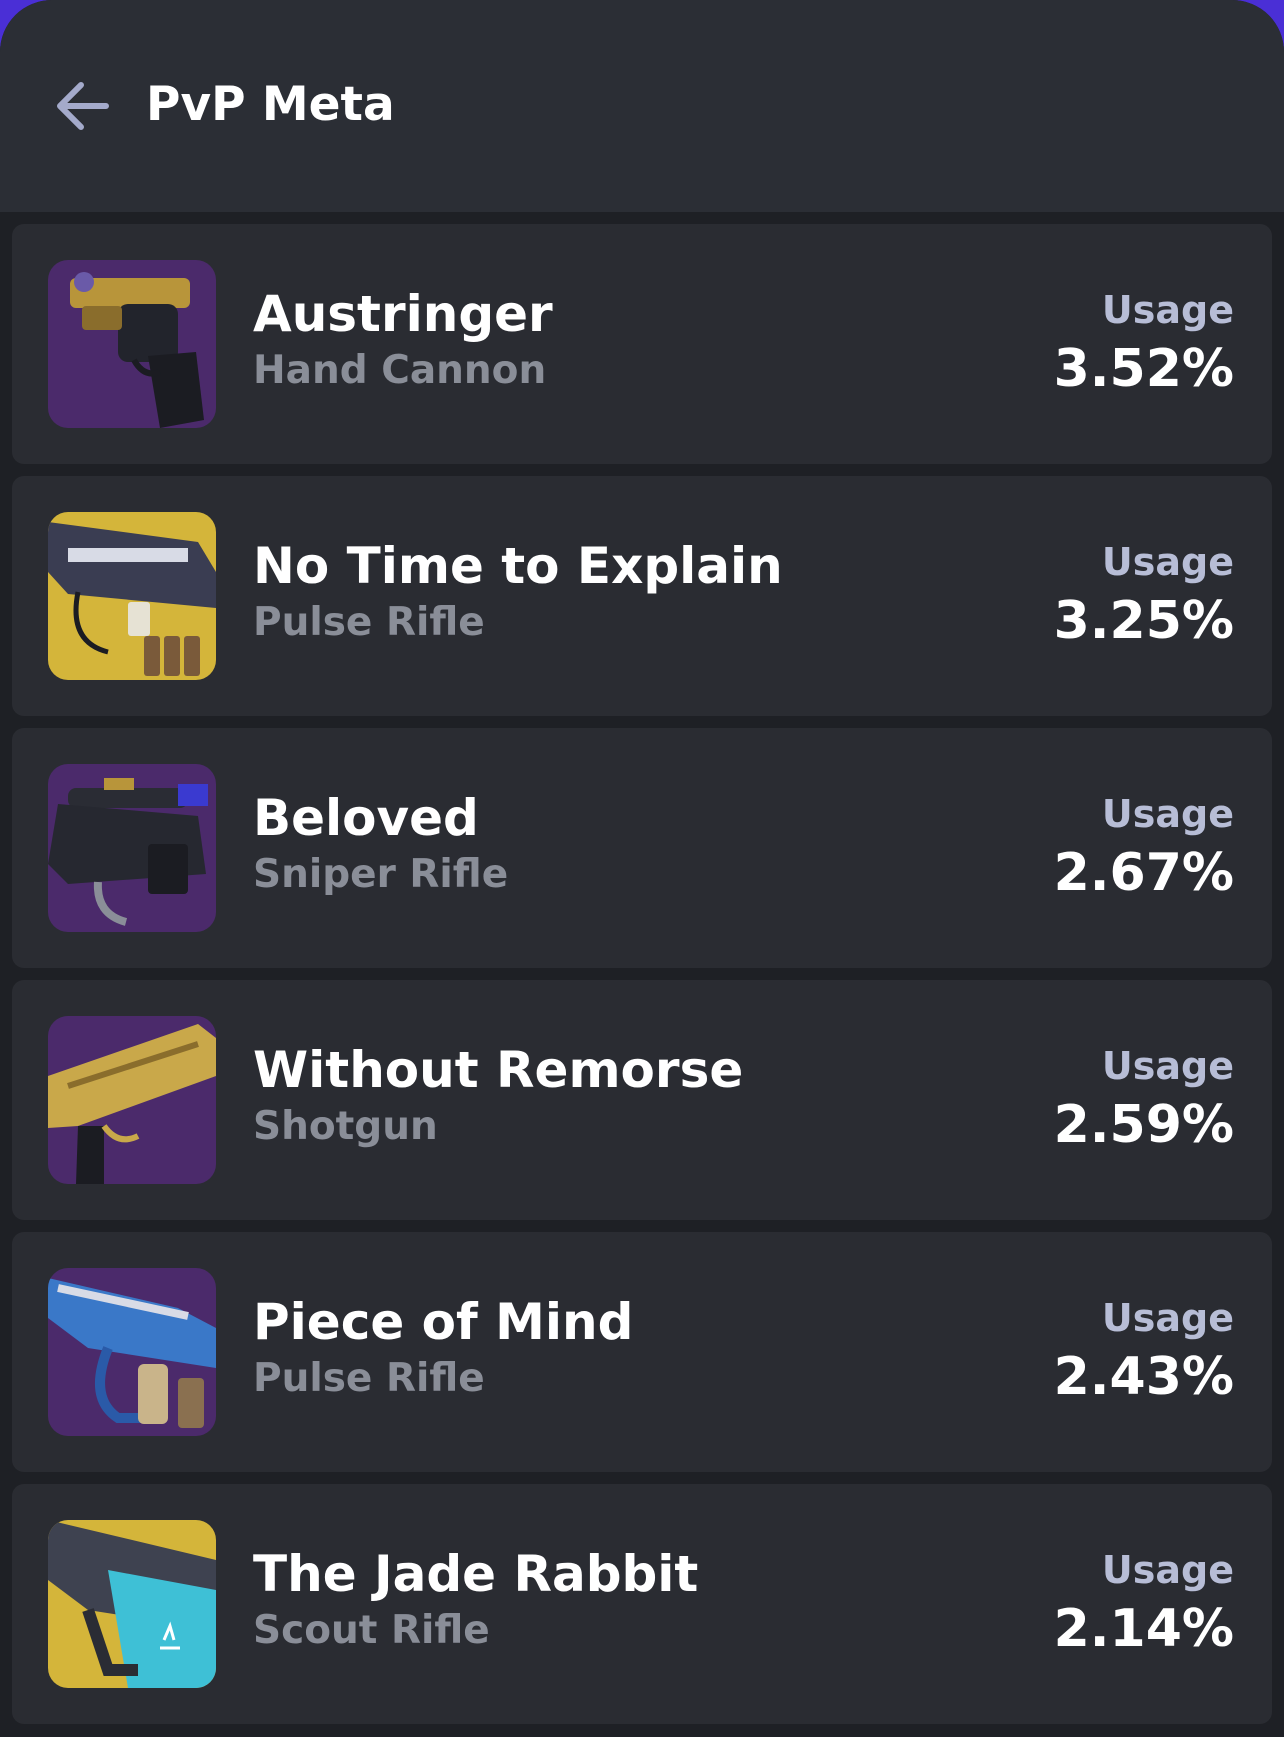 This screenshot has height=1737, width=1284. What do you see at coordinates (1143, 873) in the screenshot?
I see `usage-value: 2.67%` at bounding box center [1143, 873].